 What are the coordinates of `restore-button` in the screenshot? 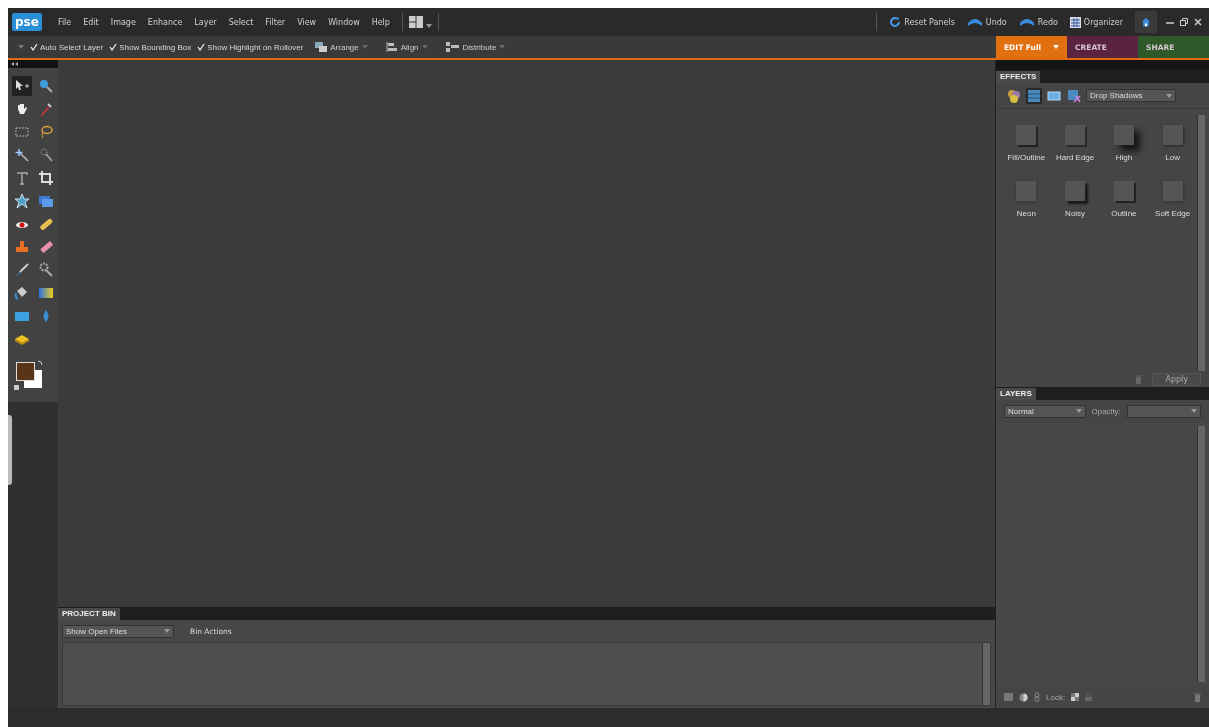 It's located at (1184, 22).